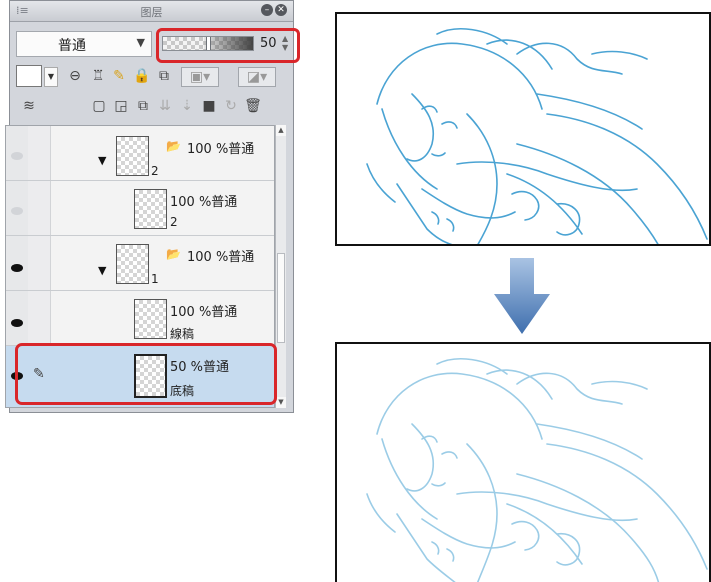  I want to click on lock-transparency-icon: ⧉, so click(164, 76).